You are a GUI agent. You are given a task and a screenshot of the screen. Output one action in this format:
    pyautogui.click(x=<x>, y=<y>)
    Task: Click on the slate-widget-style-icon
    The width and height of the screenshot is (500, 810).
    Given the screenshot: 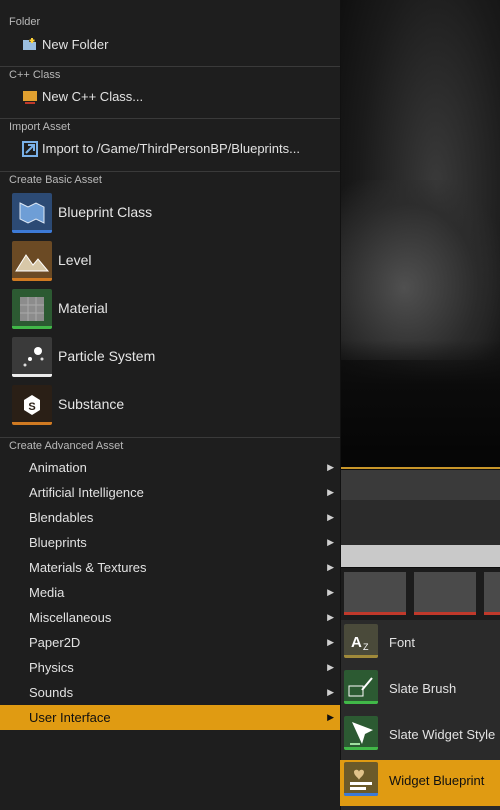 What is the action you would take?
    pyautogui.click(x=361, y=733)
    